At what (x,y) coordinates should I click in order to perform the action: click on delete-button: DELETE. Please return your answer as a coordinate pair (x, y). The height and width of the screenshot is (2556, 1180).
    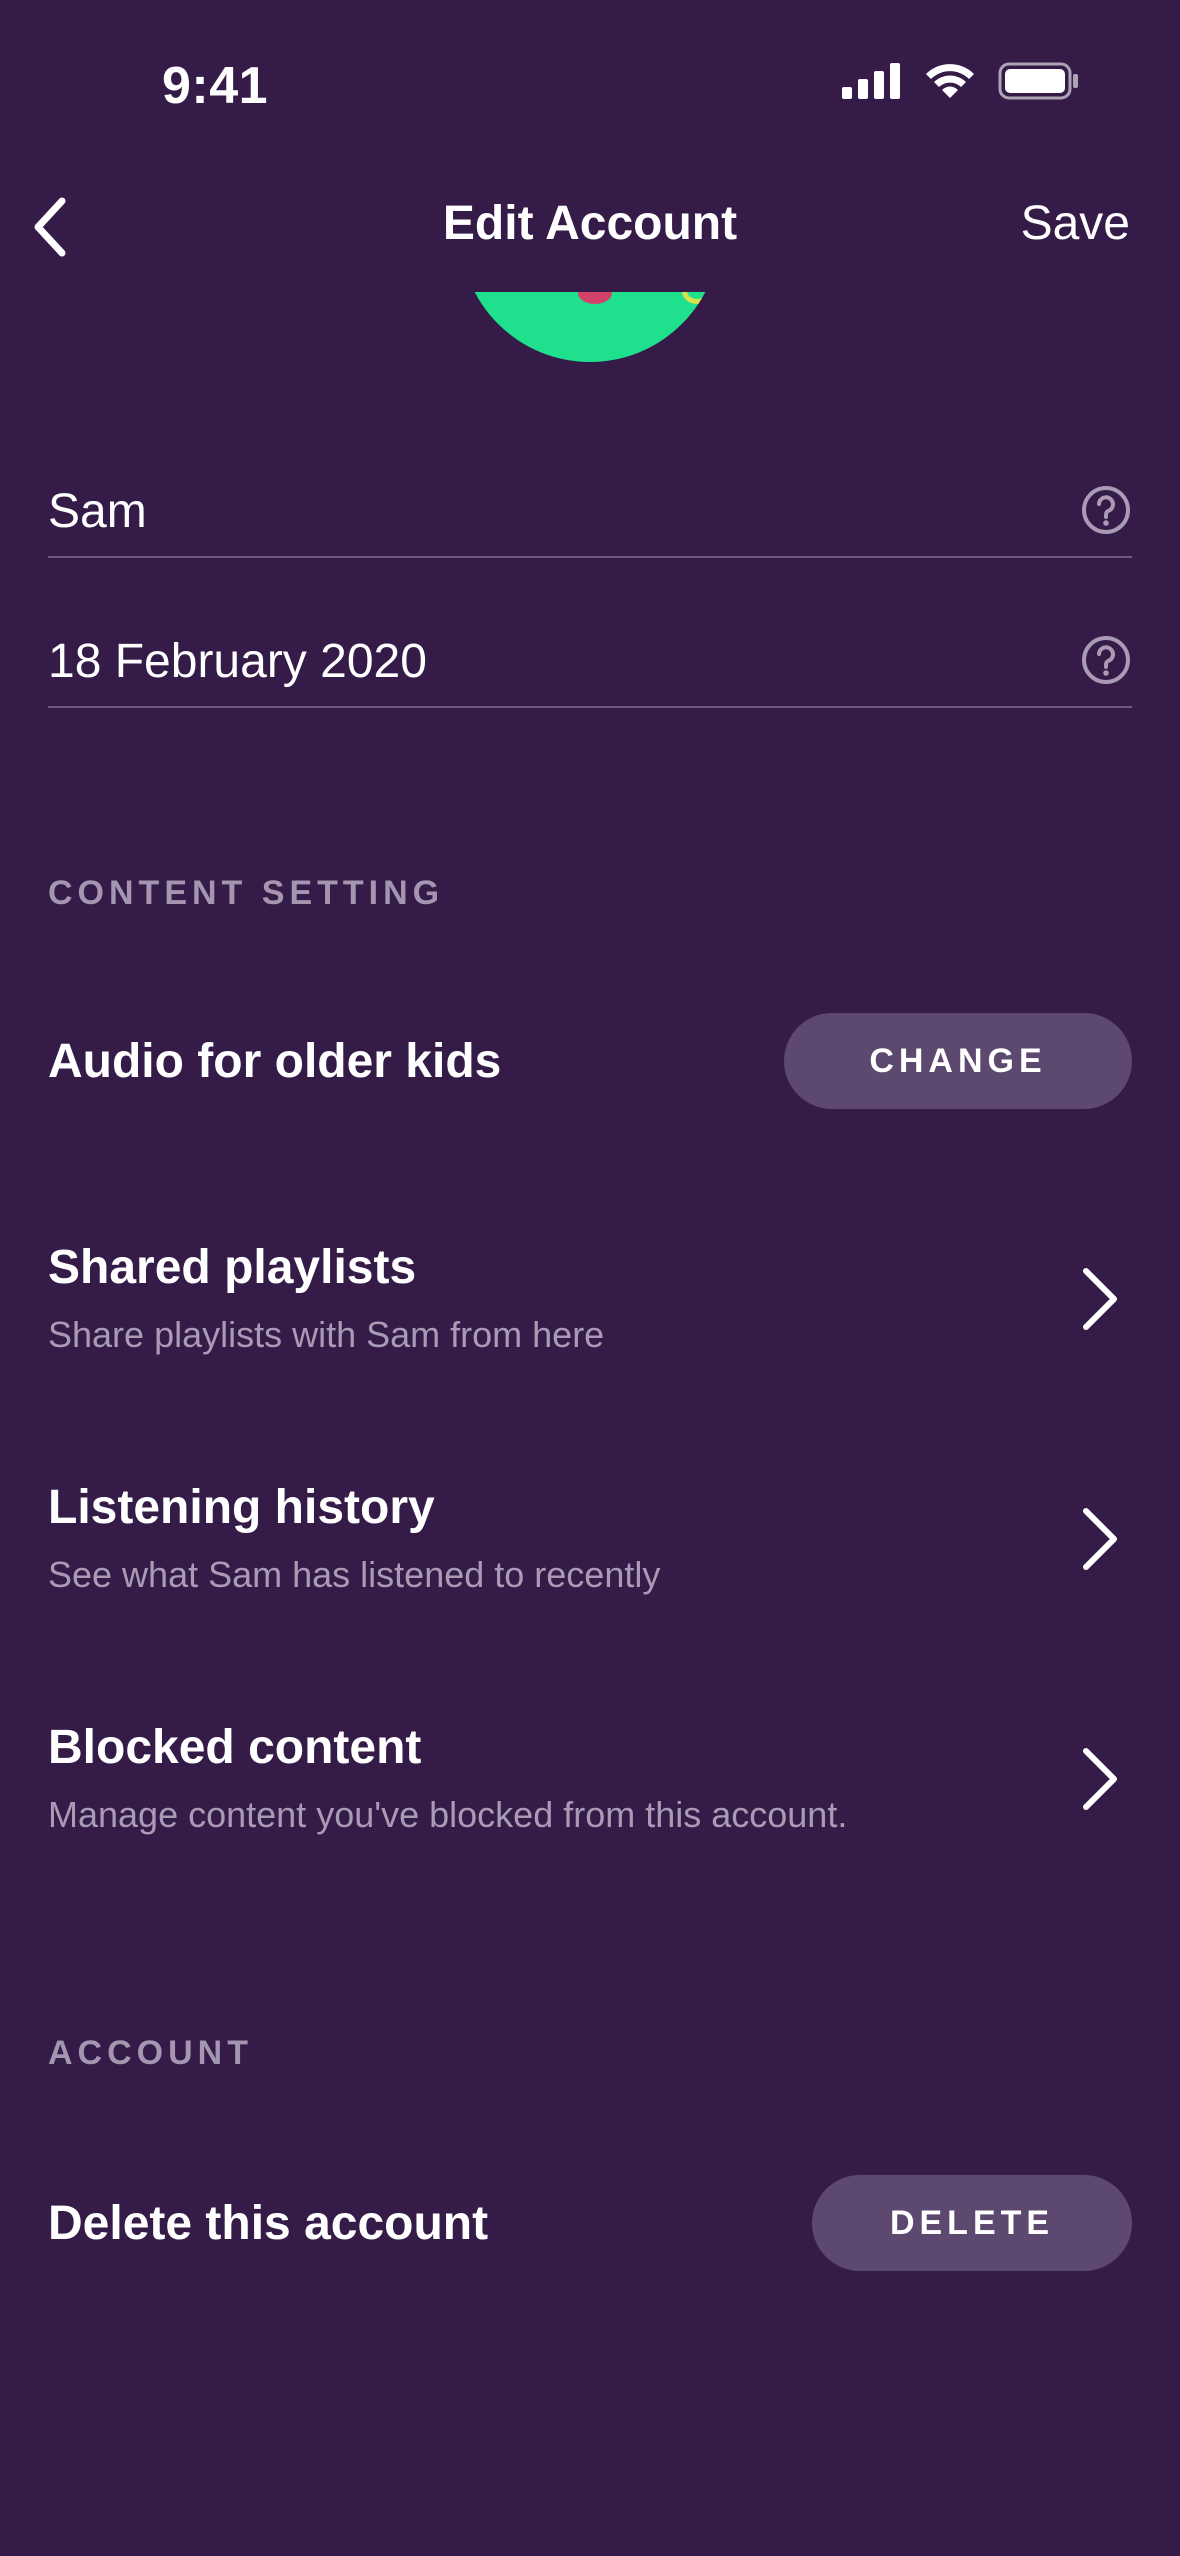
    Looking at the image, I should click on (972, 2223).